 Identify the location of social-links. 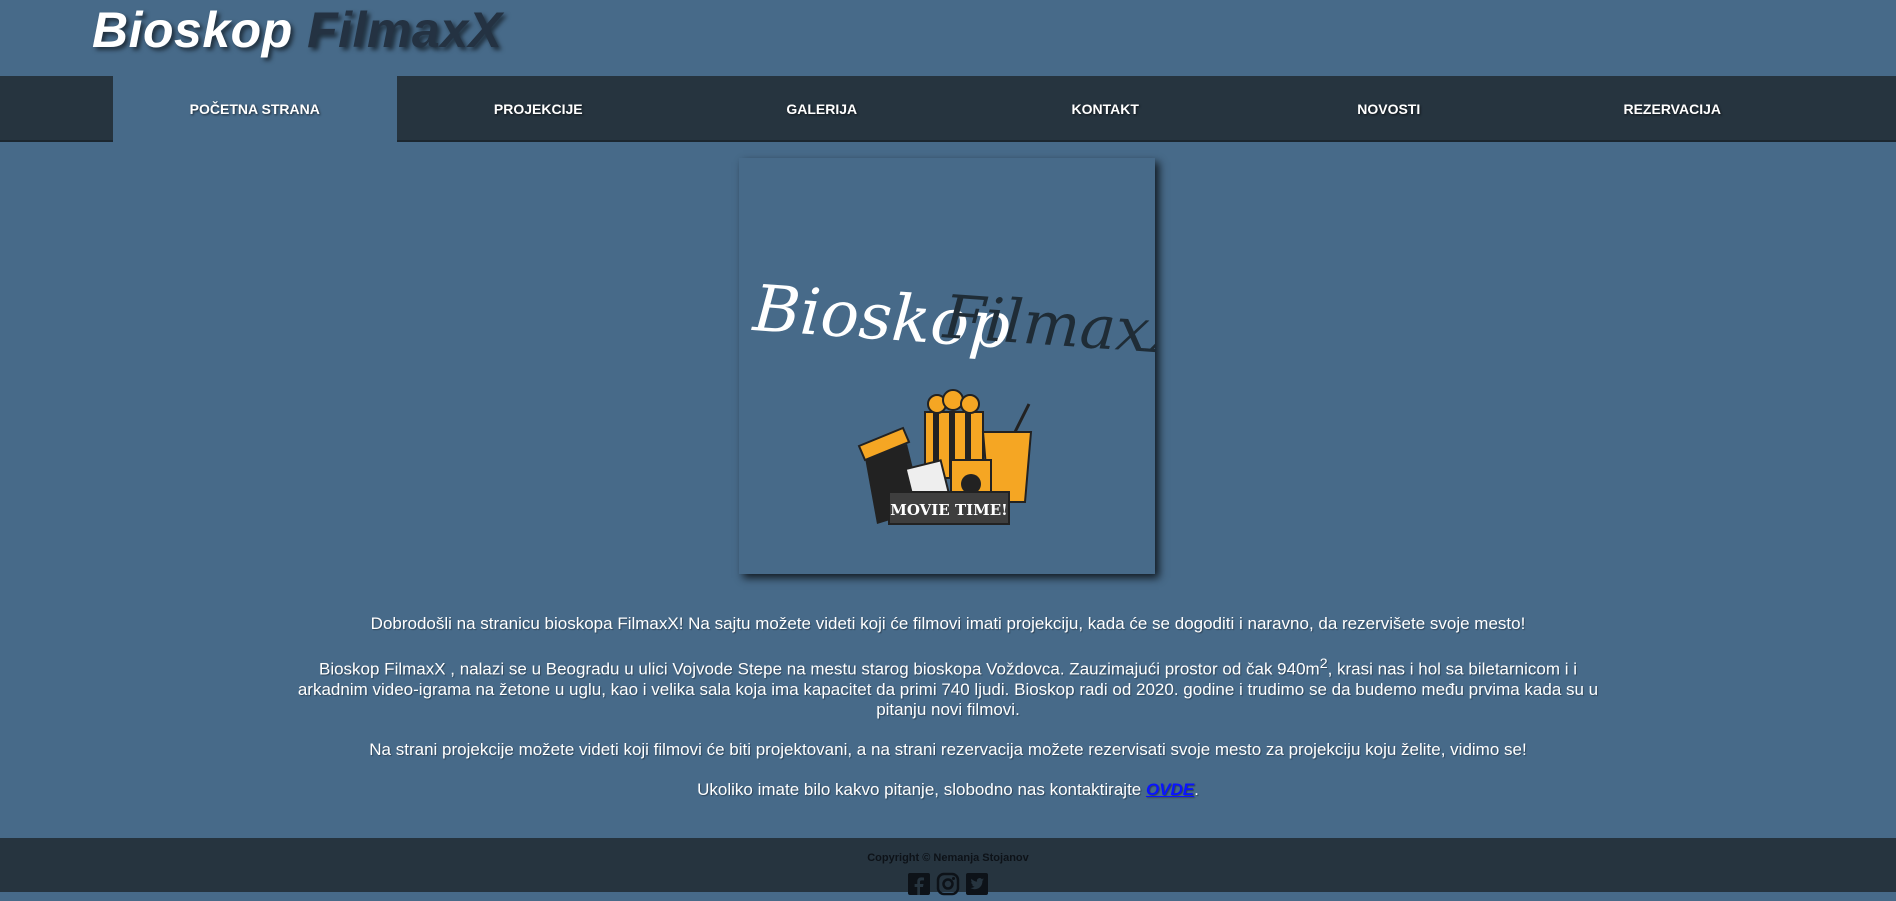
(948, 884).